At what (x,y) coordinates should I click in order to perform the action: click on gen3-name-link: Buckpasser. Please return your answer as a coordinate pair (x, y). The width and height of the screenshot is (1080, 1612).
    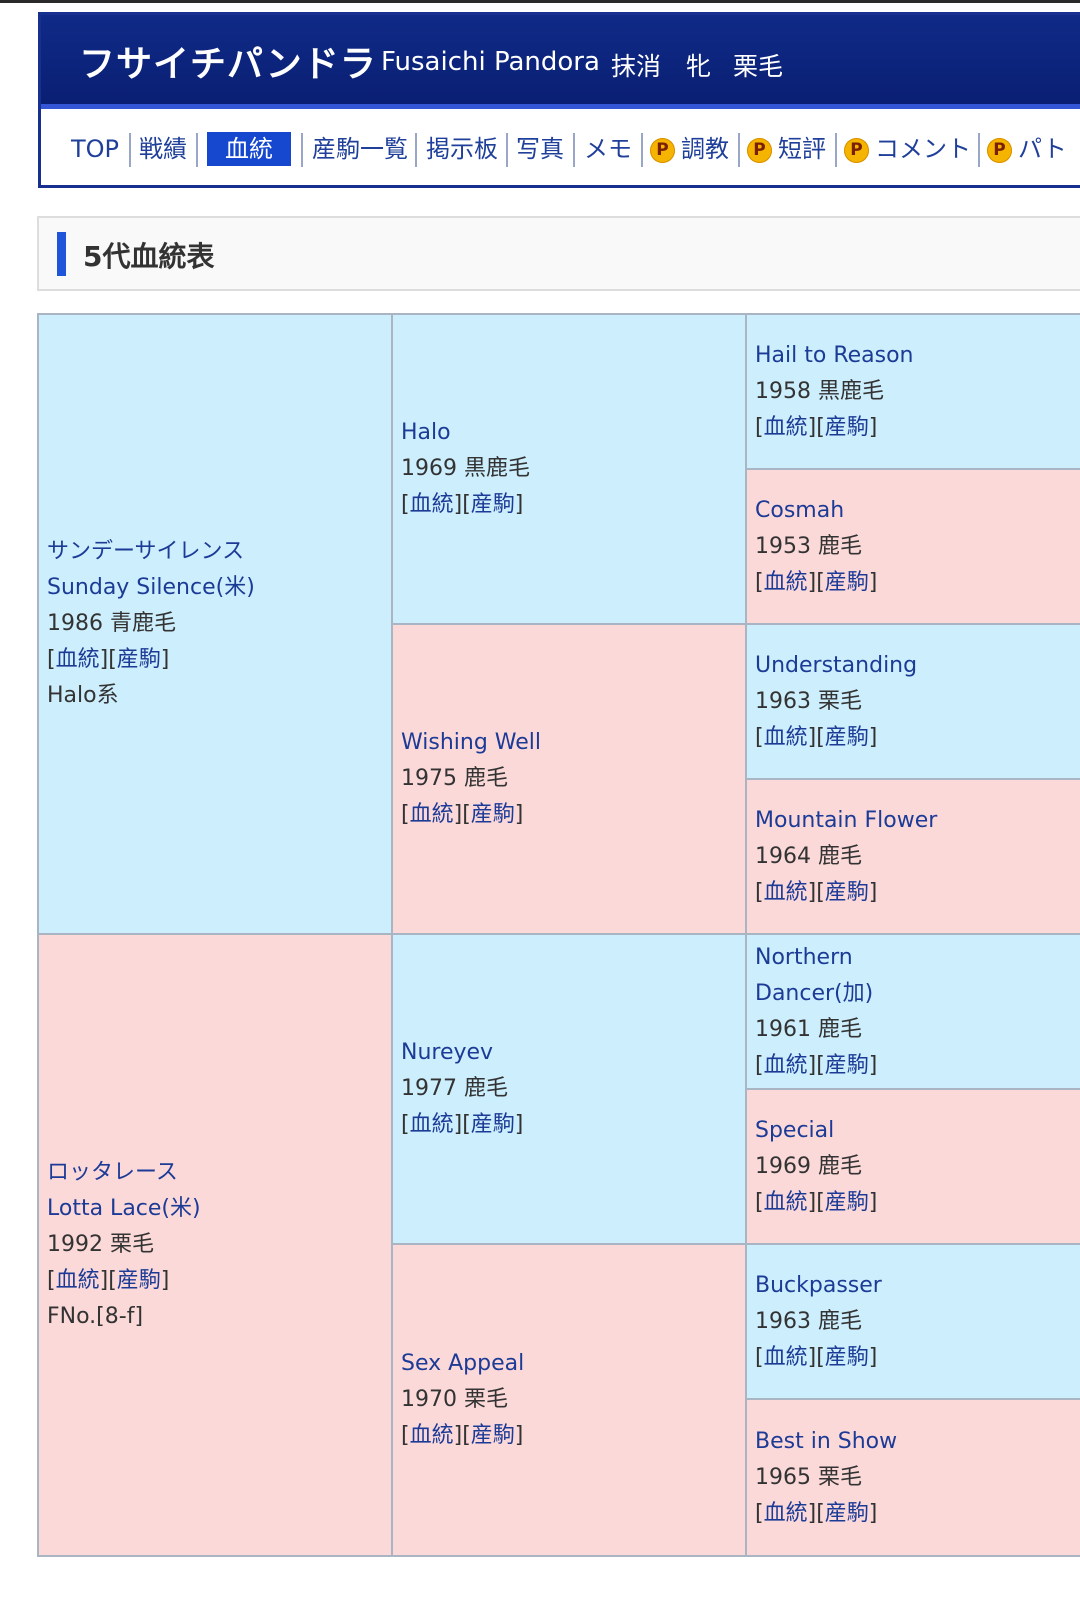
    Looking at the image, I should click on (917, 1286).